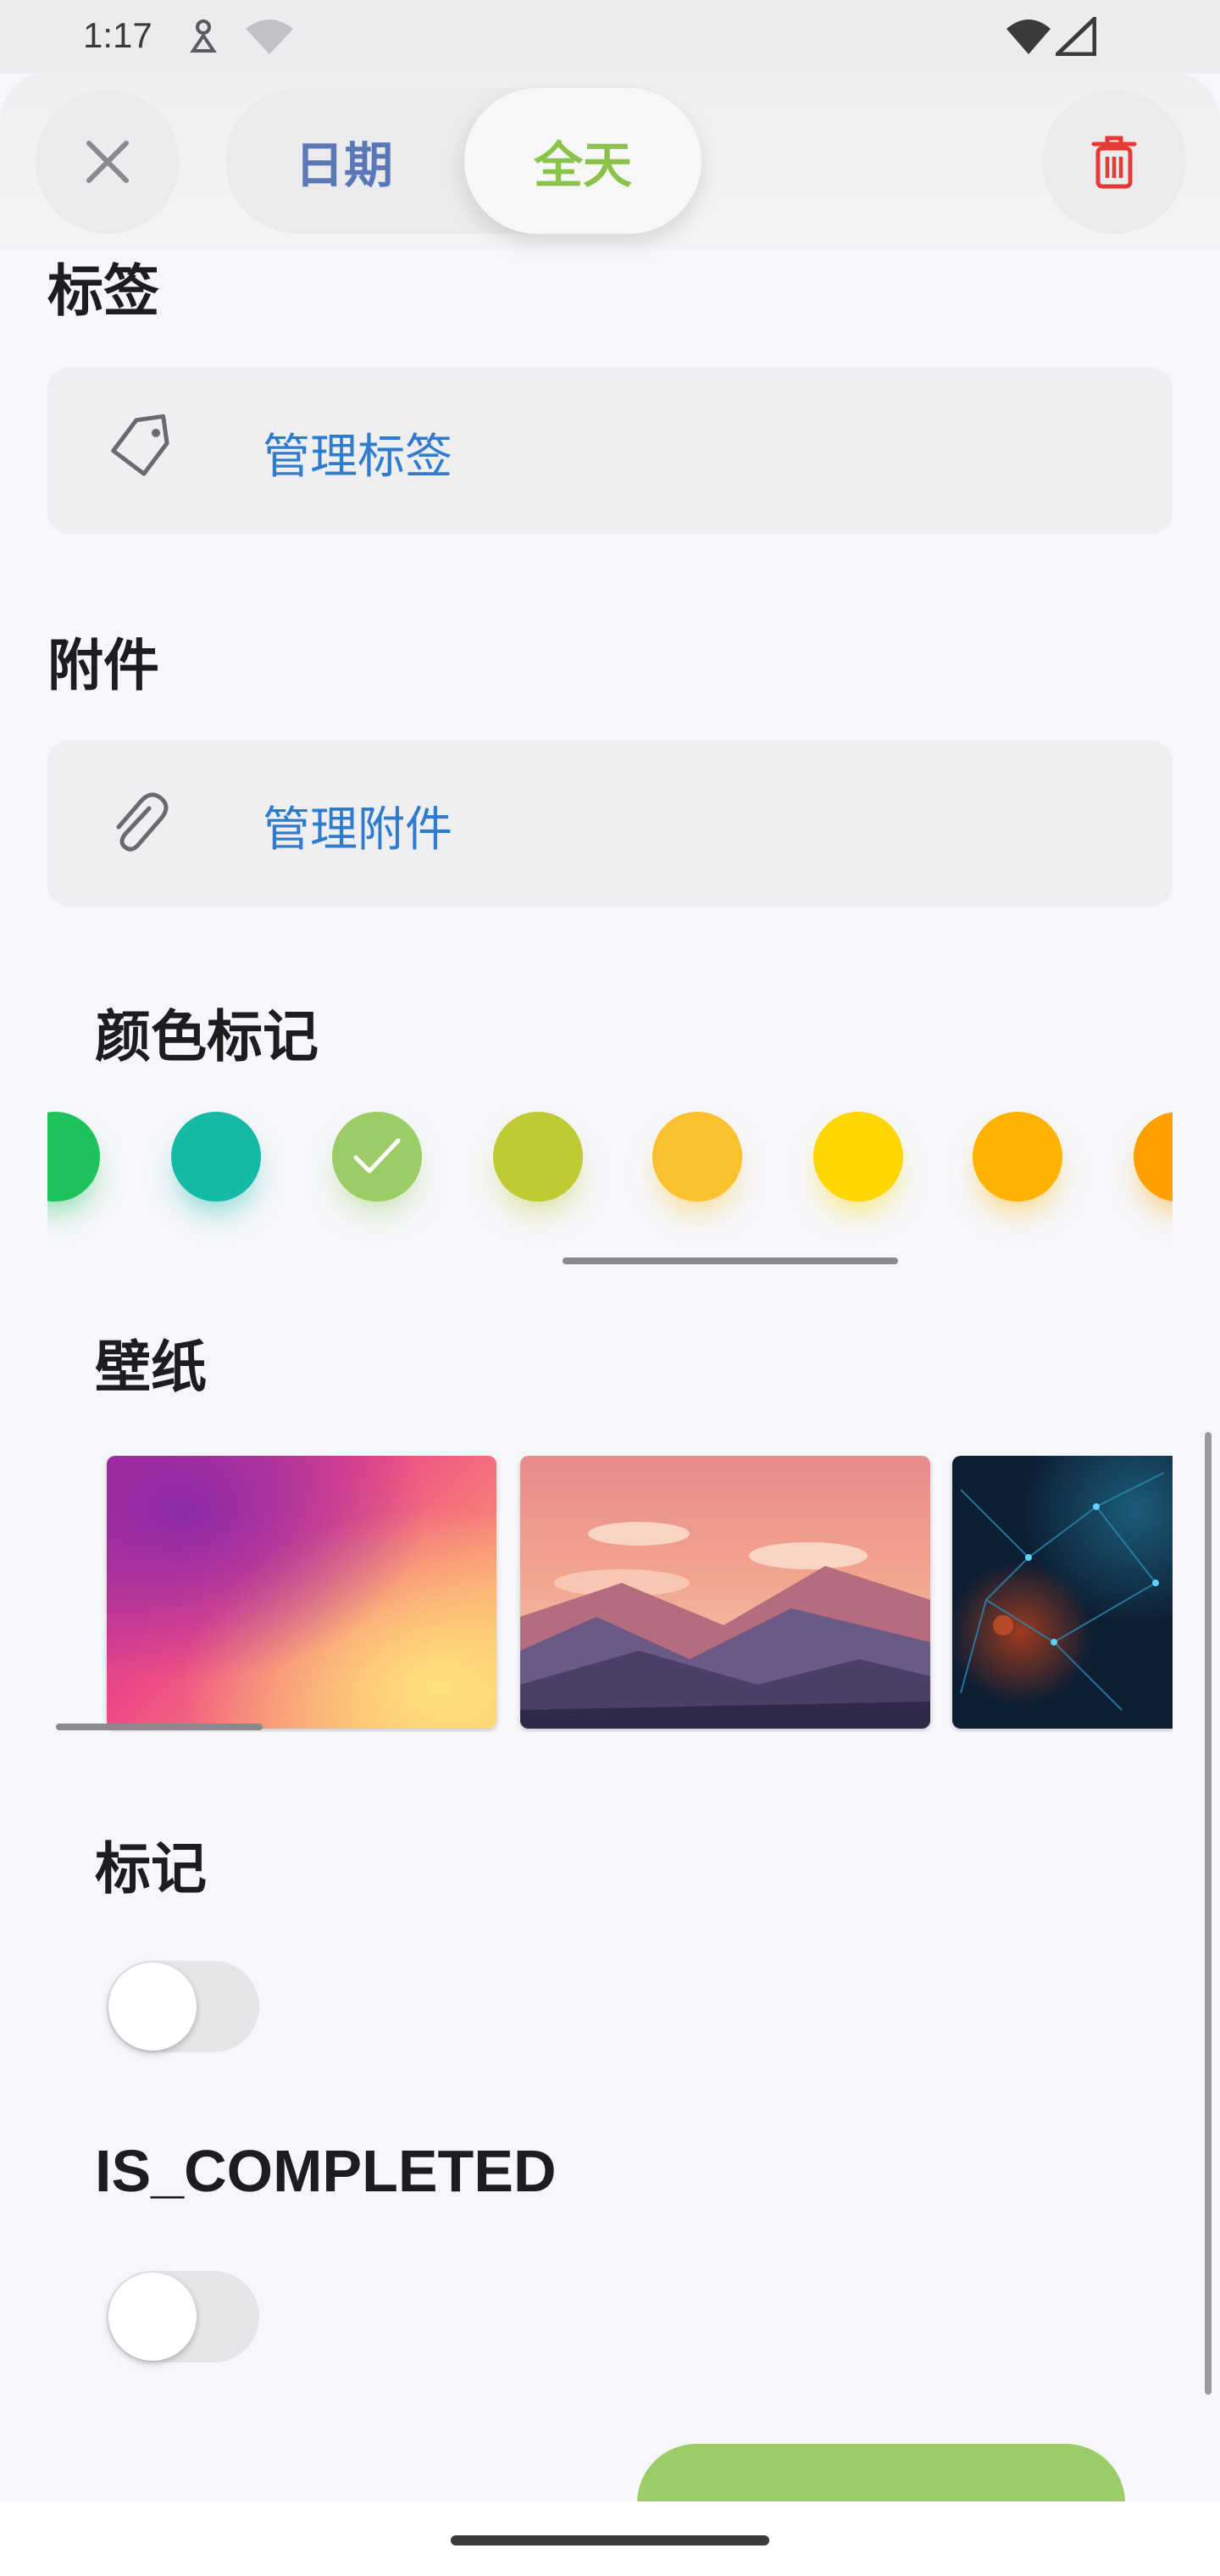 The image size is (1220, 2576). Describe the element at coordinates (326, 2171) in the screenshot. I see `completed-title: IS_COMPLETED` at that location.